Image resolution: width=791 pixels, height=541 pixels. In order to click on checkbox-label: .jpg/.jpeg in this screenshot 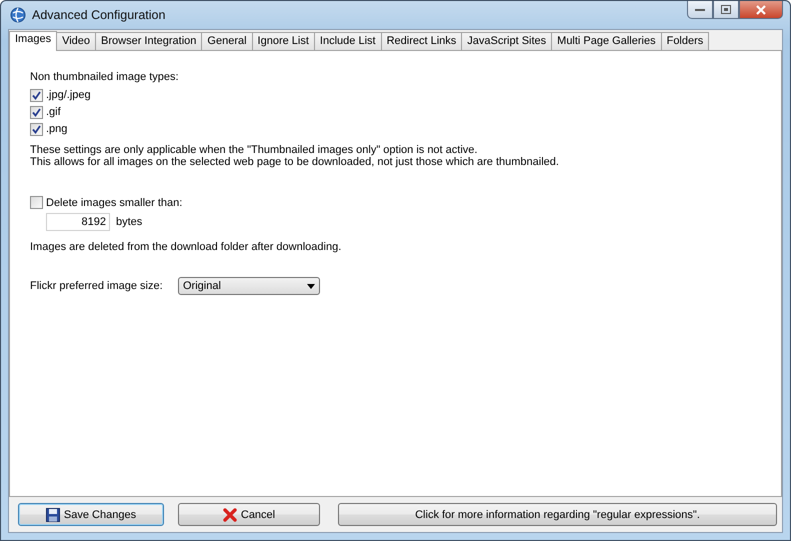, I will do `click(68, 95)`.